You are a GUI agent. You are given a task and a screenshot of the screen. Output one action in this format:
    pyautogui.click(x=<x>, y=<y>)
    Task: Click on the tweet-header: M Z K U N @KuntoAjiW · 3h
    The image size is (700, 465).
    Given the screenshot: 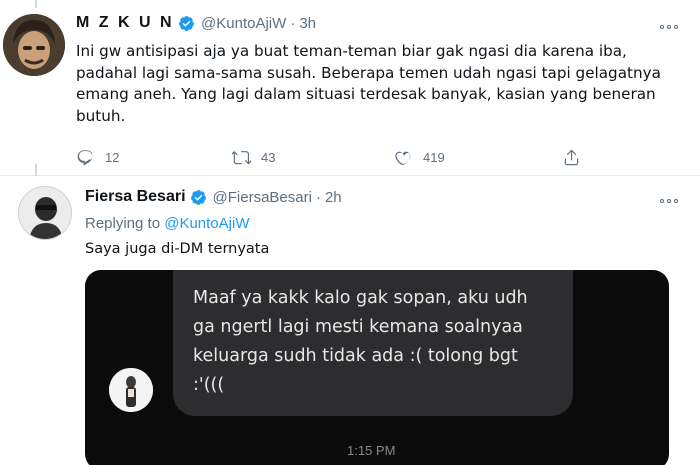 What is the action you would take?
    pyautogui.click(x=196, y=23)
    